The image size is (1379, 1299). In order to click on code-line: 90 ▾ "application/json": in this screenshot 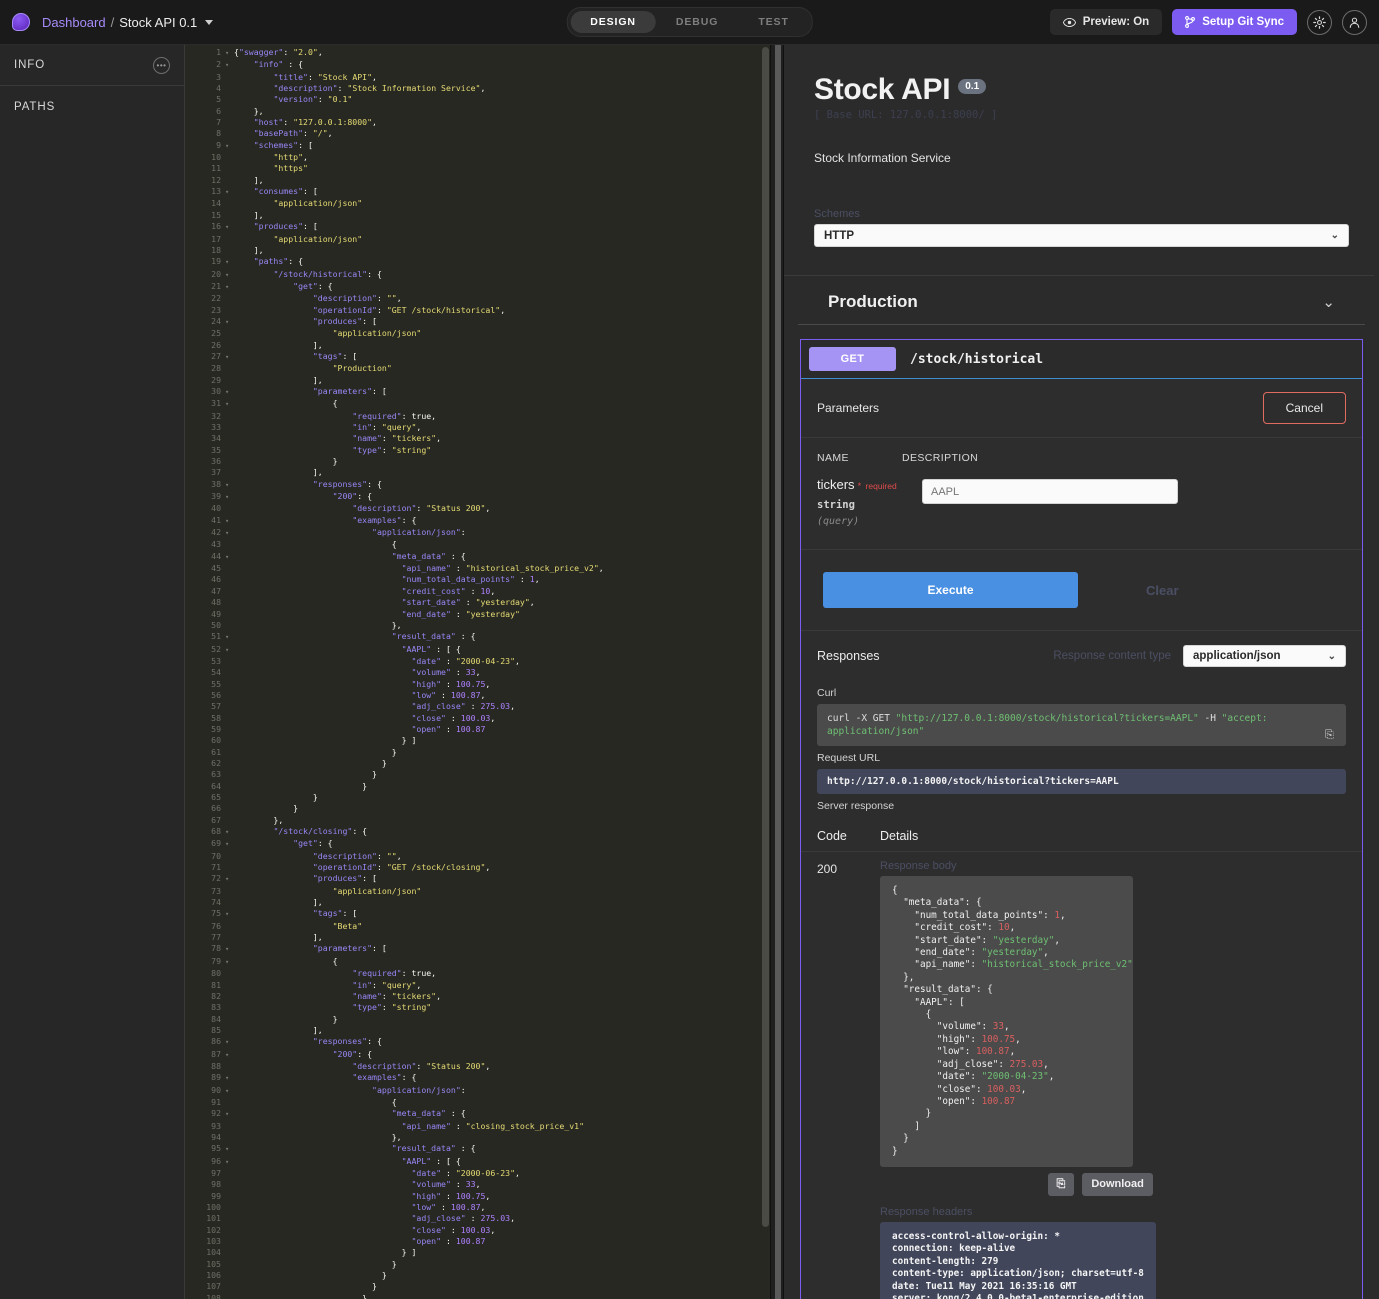, I will do `click(338, 1089)`.